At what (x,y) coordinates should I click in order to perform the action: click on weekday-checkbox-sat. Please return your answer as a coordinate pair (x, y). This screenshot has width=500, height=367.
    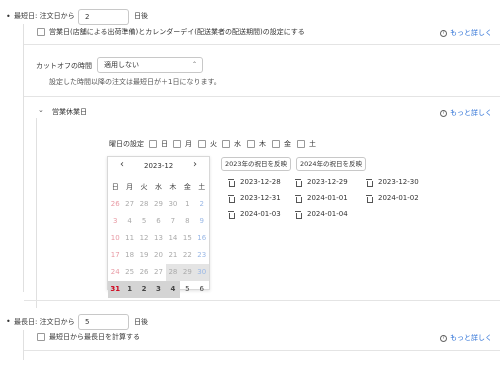
    Looking at the image, I should click on (301, 144).